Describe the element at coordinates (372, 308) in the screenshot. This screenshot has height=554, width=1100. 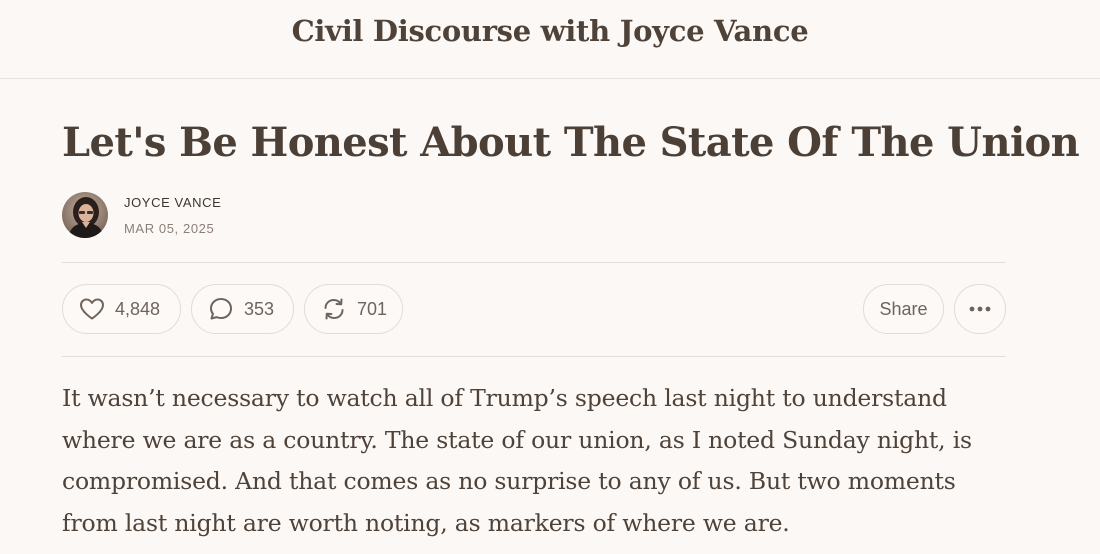
I see `restack-count: 701` at that location.